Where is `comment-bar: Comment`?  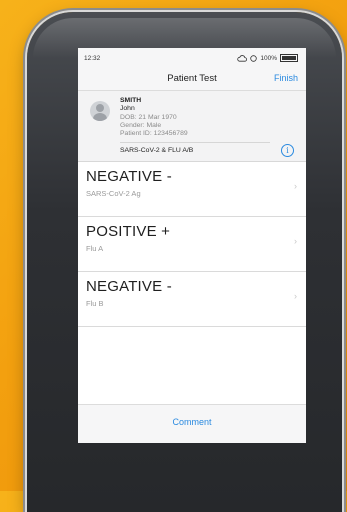 comment-bar: Comment is located at coordinates (192, 423).